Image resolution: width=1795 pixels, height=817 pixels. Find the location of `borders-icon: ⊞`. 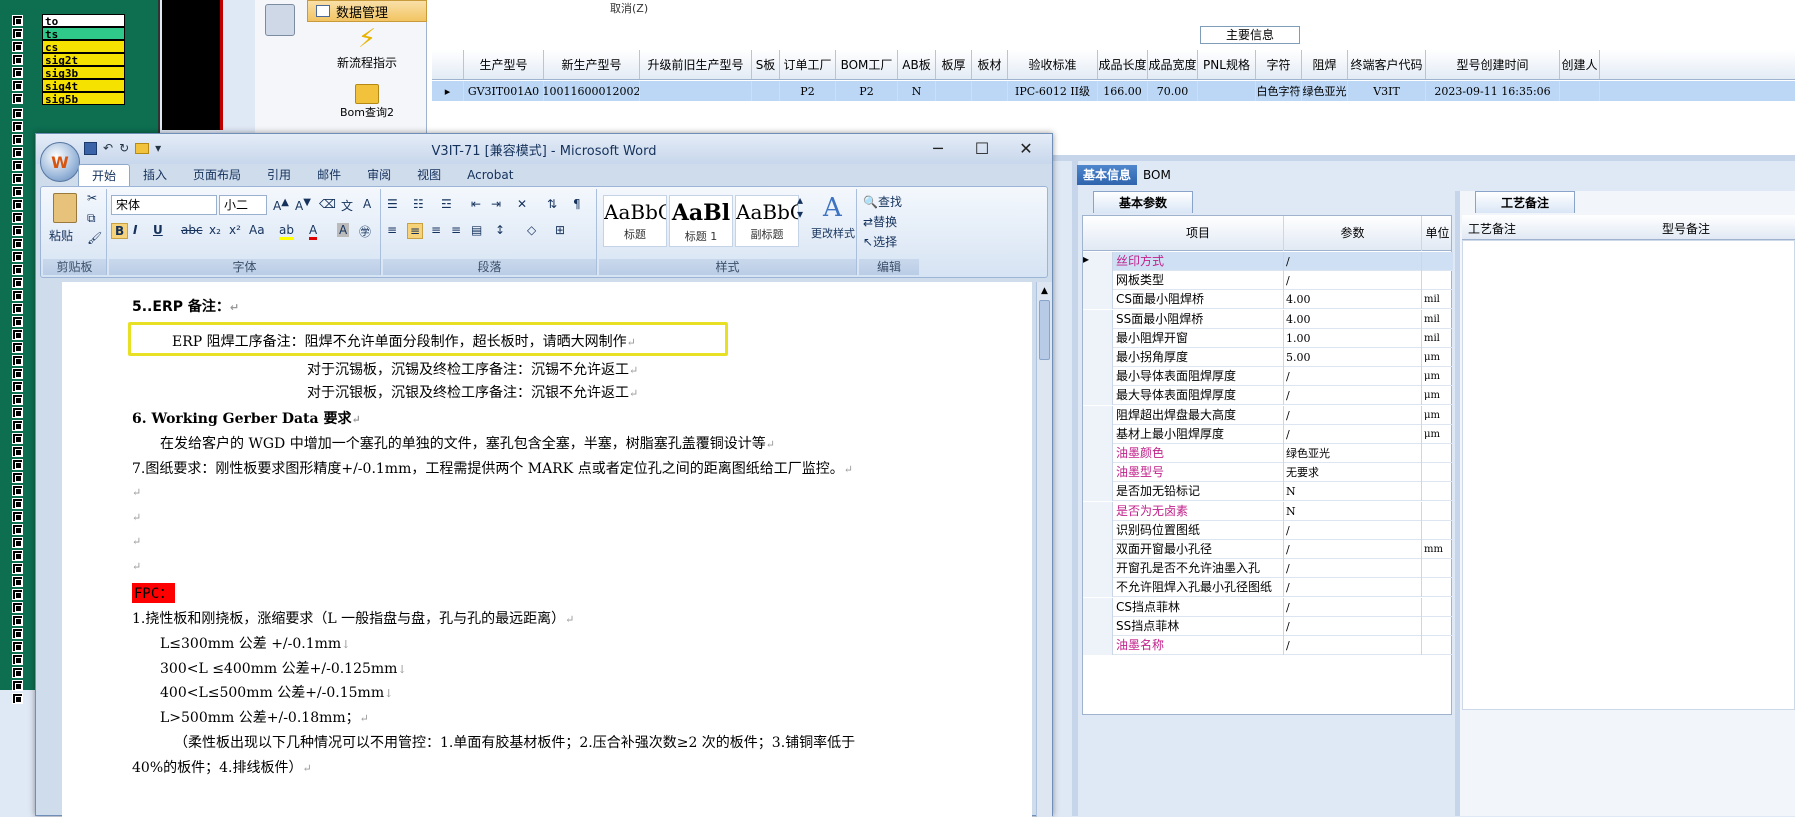

borders-icon: ⊞ is located at coordinates (560, 230).